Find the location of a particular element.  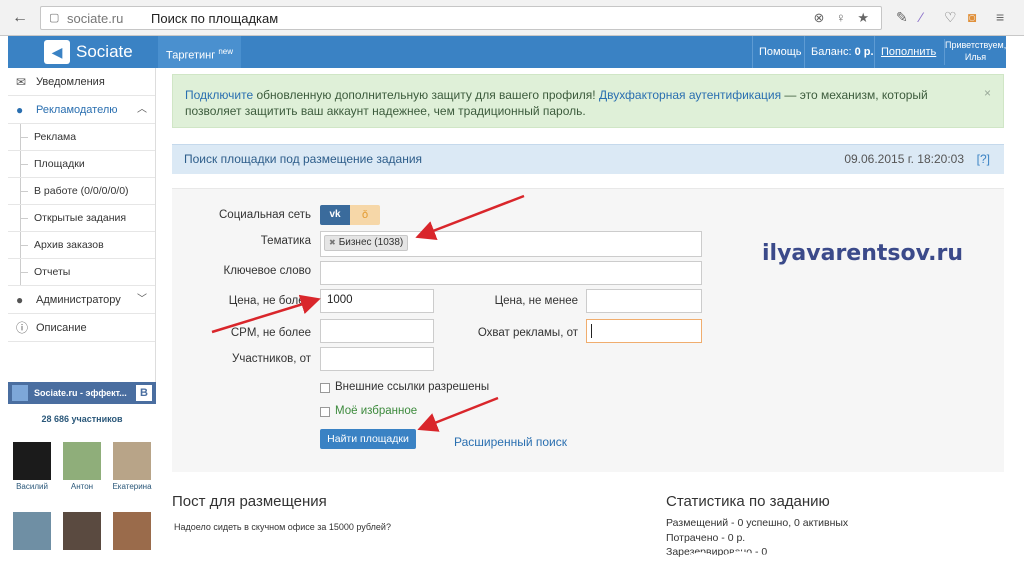

new-badge: new is located at coordinates (226, 51).